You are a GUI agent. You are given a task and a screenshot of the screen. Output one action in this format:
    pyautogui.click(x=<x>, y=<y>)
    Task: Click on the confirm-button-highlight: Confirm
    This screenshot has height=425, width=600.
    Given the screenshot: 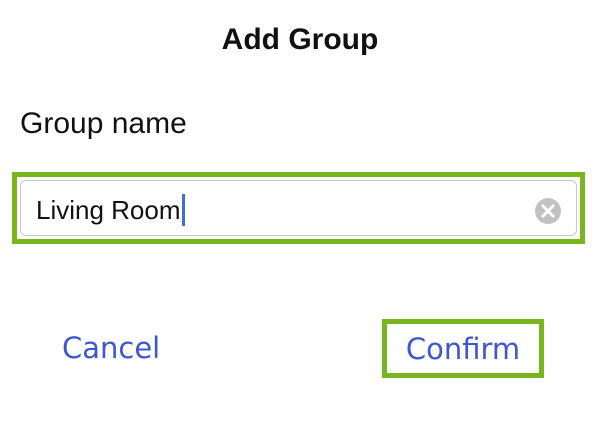 What is the action you would take?
    pyautogui.click(x=463, y=348)
    